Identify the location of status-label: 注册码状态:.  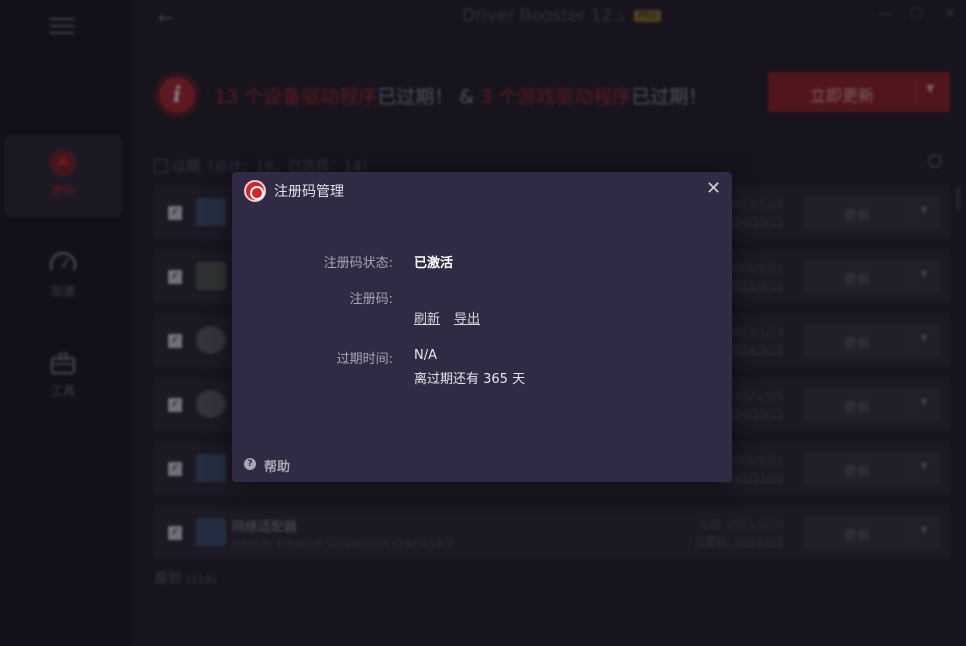
(358, 263).